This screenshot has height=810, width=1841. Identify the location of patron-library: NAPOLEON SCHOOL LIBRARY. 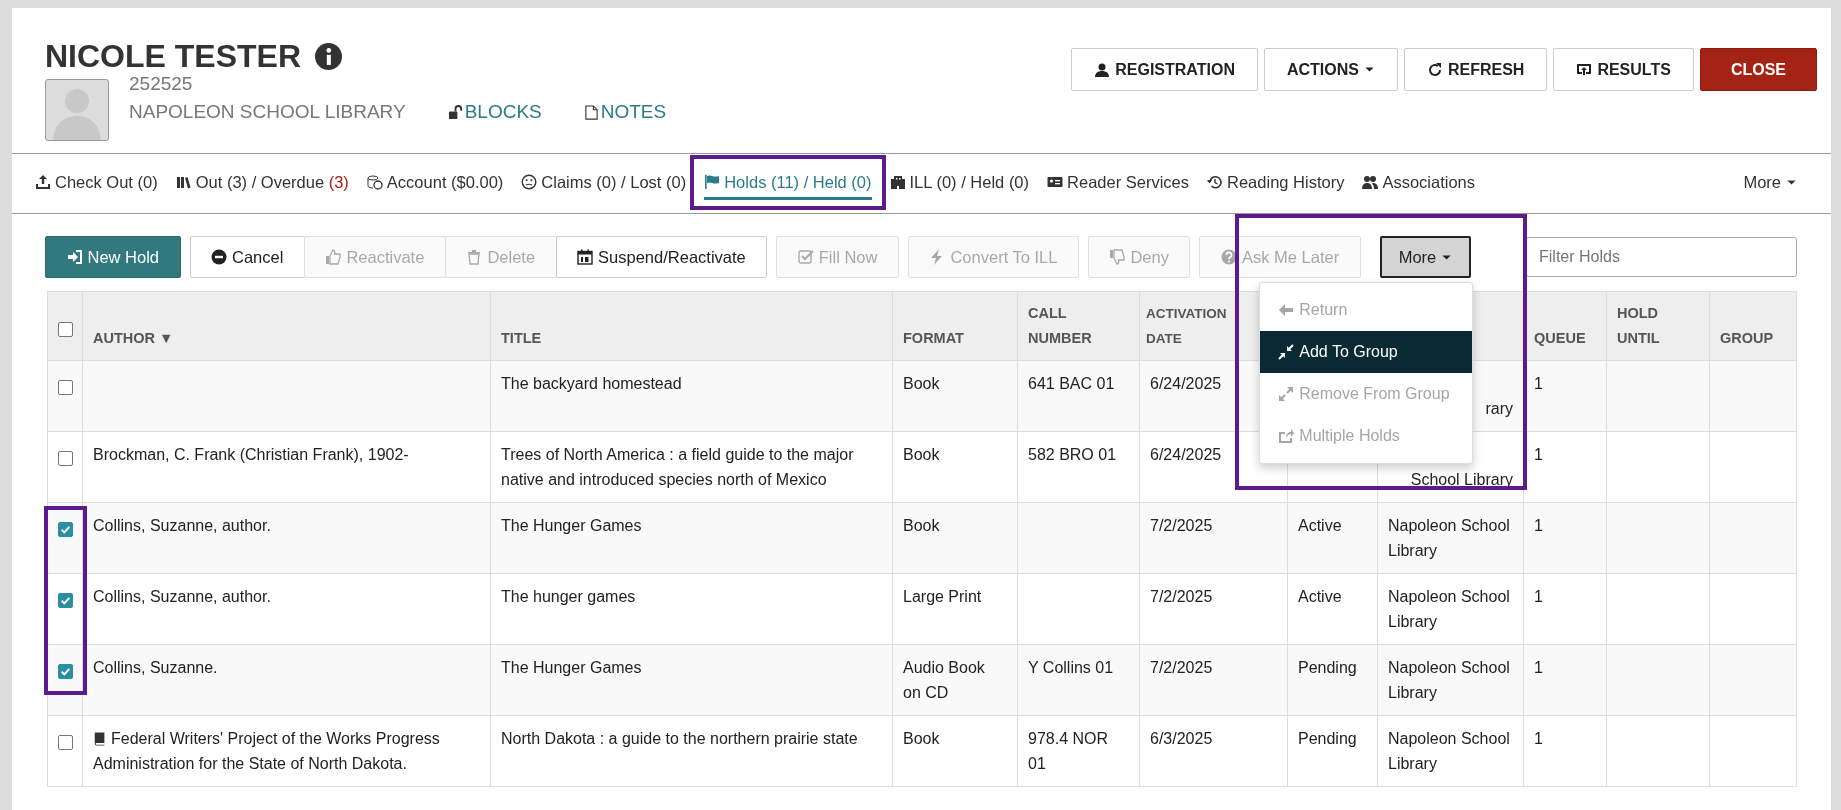
(267, 112).